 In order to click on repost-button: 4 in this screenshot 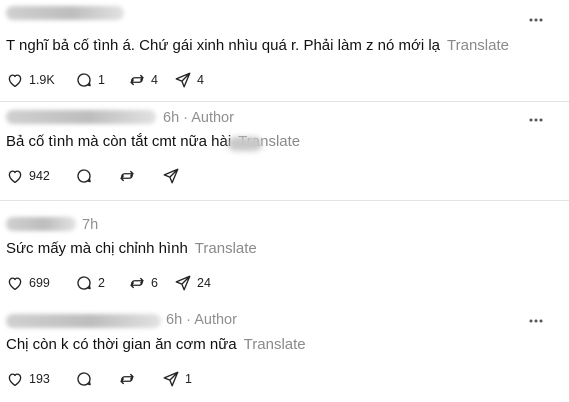, I will do `click(151, 80)`.